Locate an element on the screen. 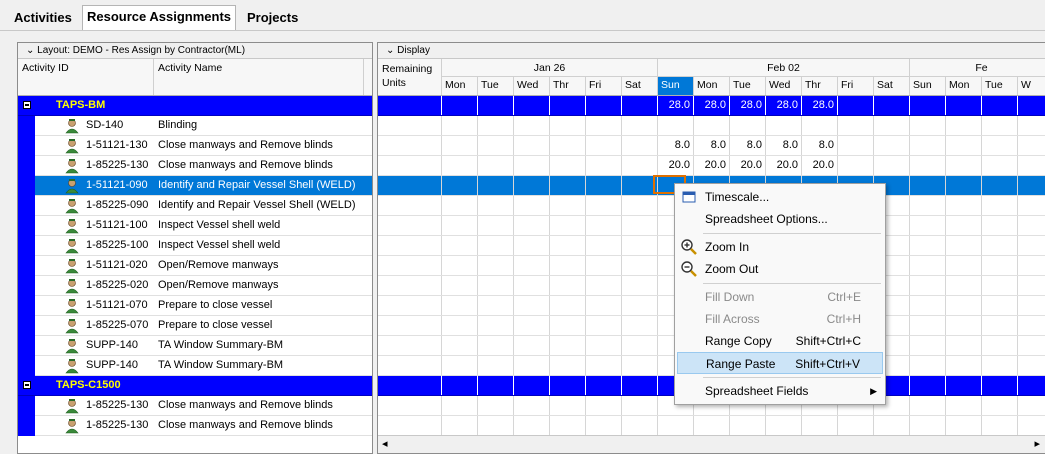 This screenshot has height=454, width=1045. menu-item-zoom-out: Zoom Out is located at coordinates (780, 269).